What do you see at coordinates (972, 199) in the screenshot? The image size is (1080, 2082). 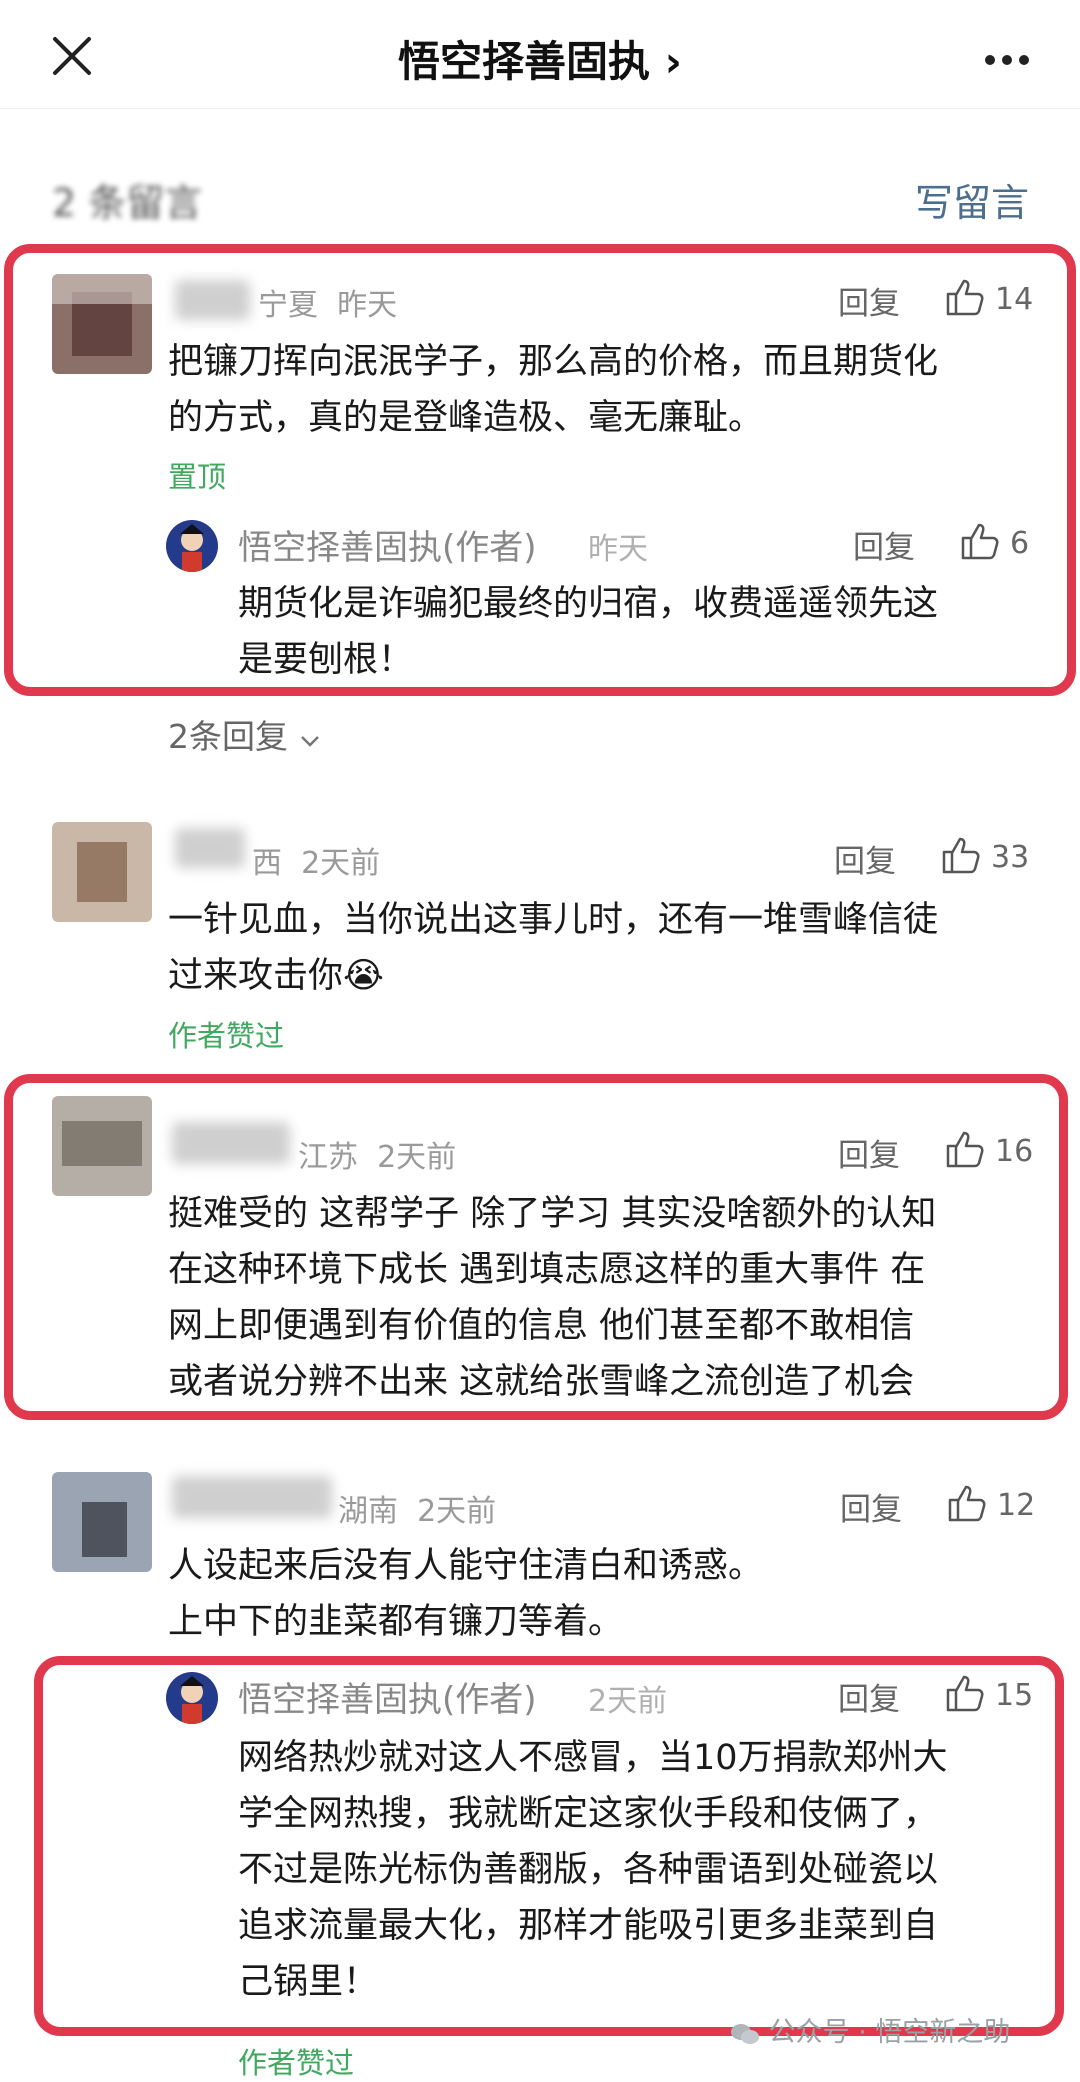 I see `write-comment-button: 写留言` at bounding box center [972, 199].